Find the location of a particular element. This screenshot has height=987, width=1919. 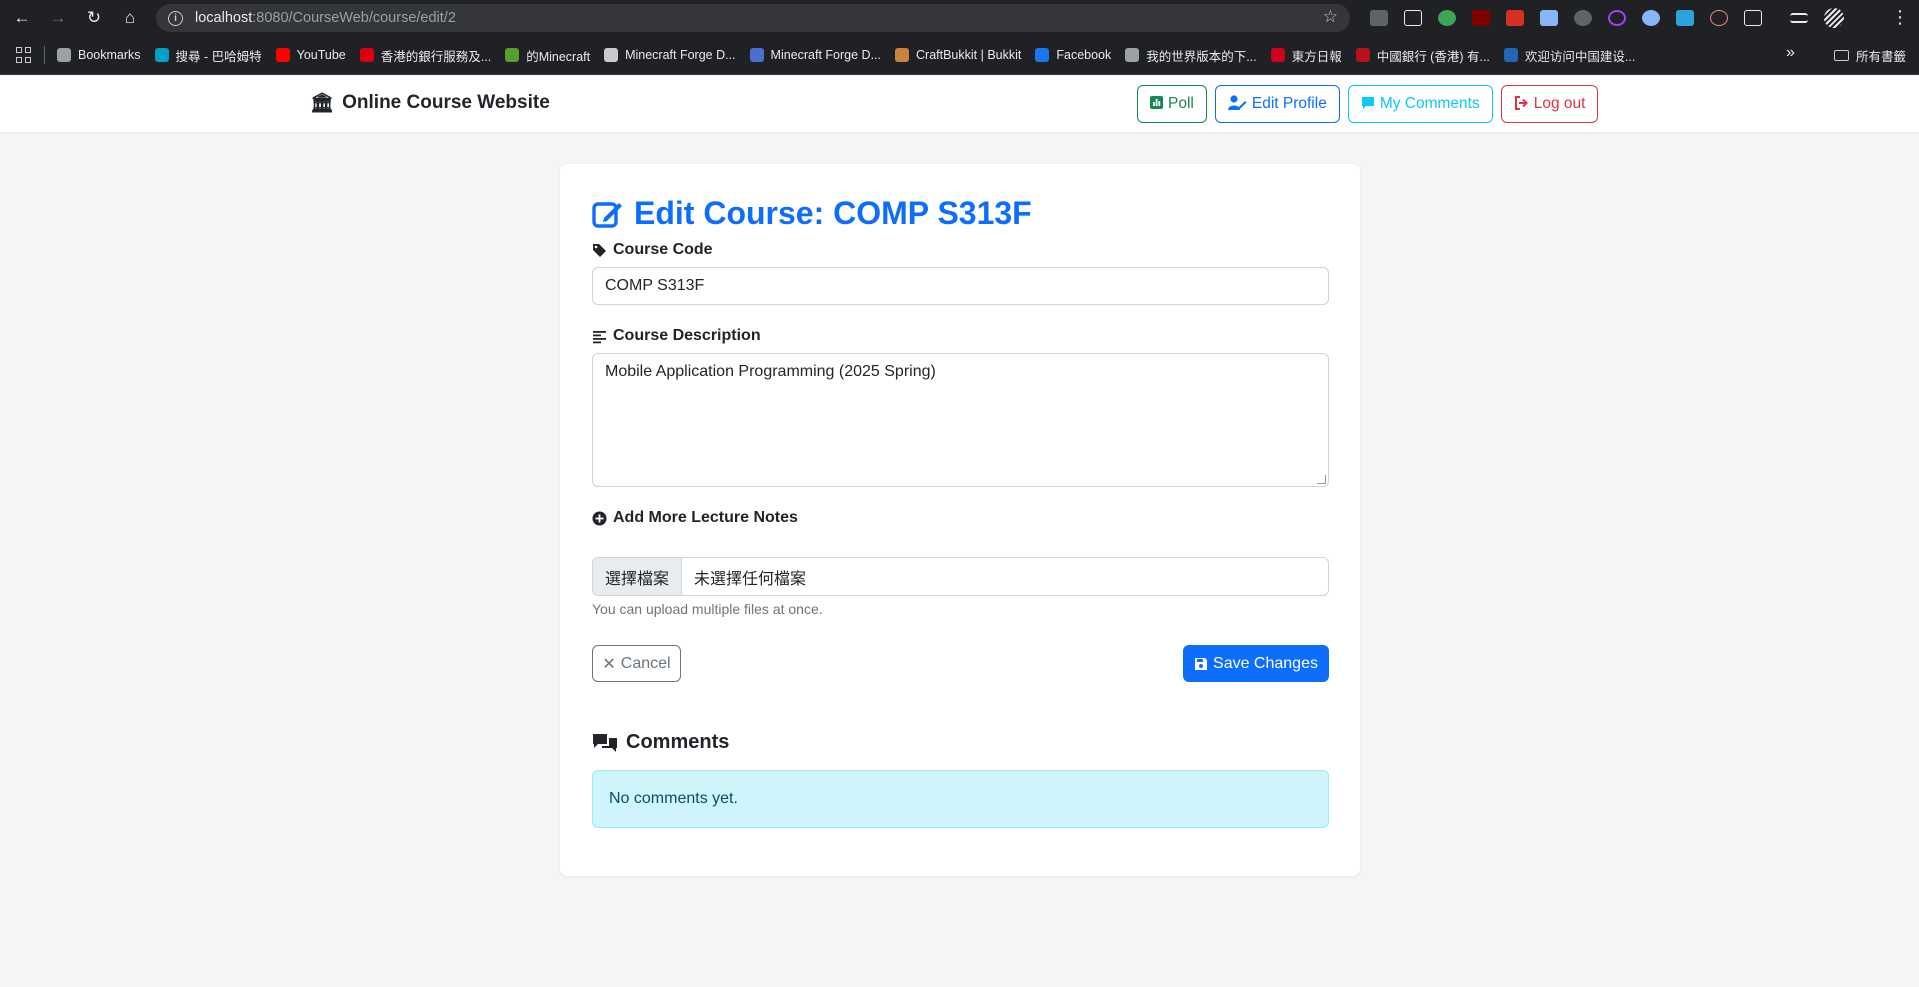

my-comments-label: My Comments is located at coordinates (1429, 103).